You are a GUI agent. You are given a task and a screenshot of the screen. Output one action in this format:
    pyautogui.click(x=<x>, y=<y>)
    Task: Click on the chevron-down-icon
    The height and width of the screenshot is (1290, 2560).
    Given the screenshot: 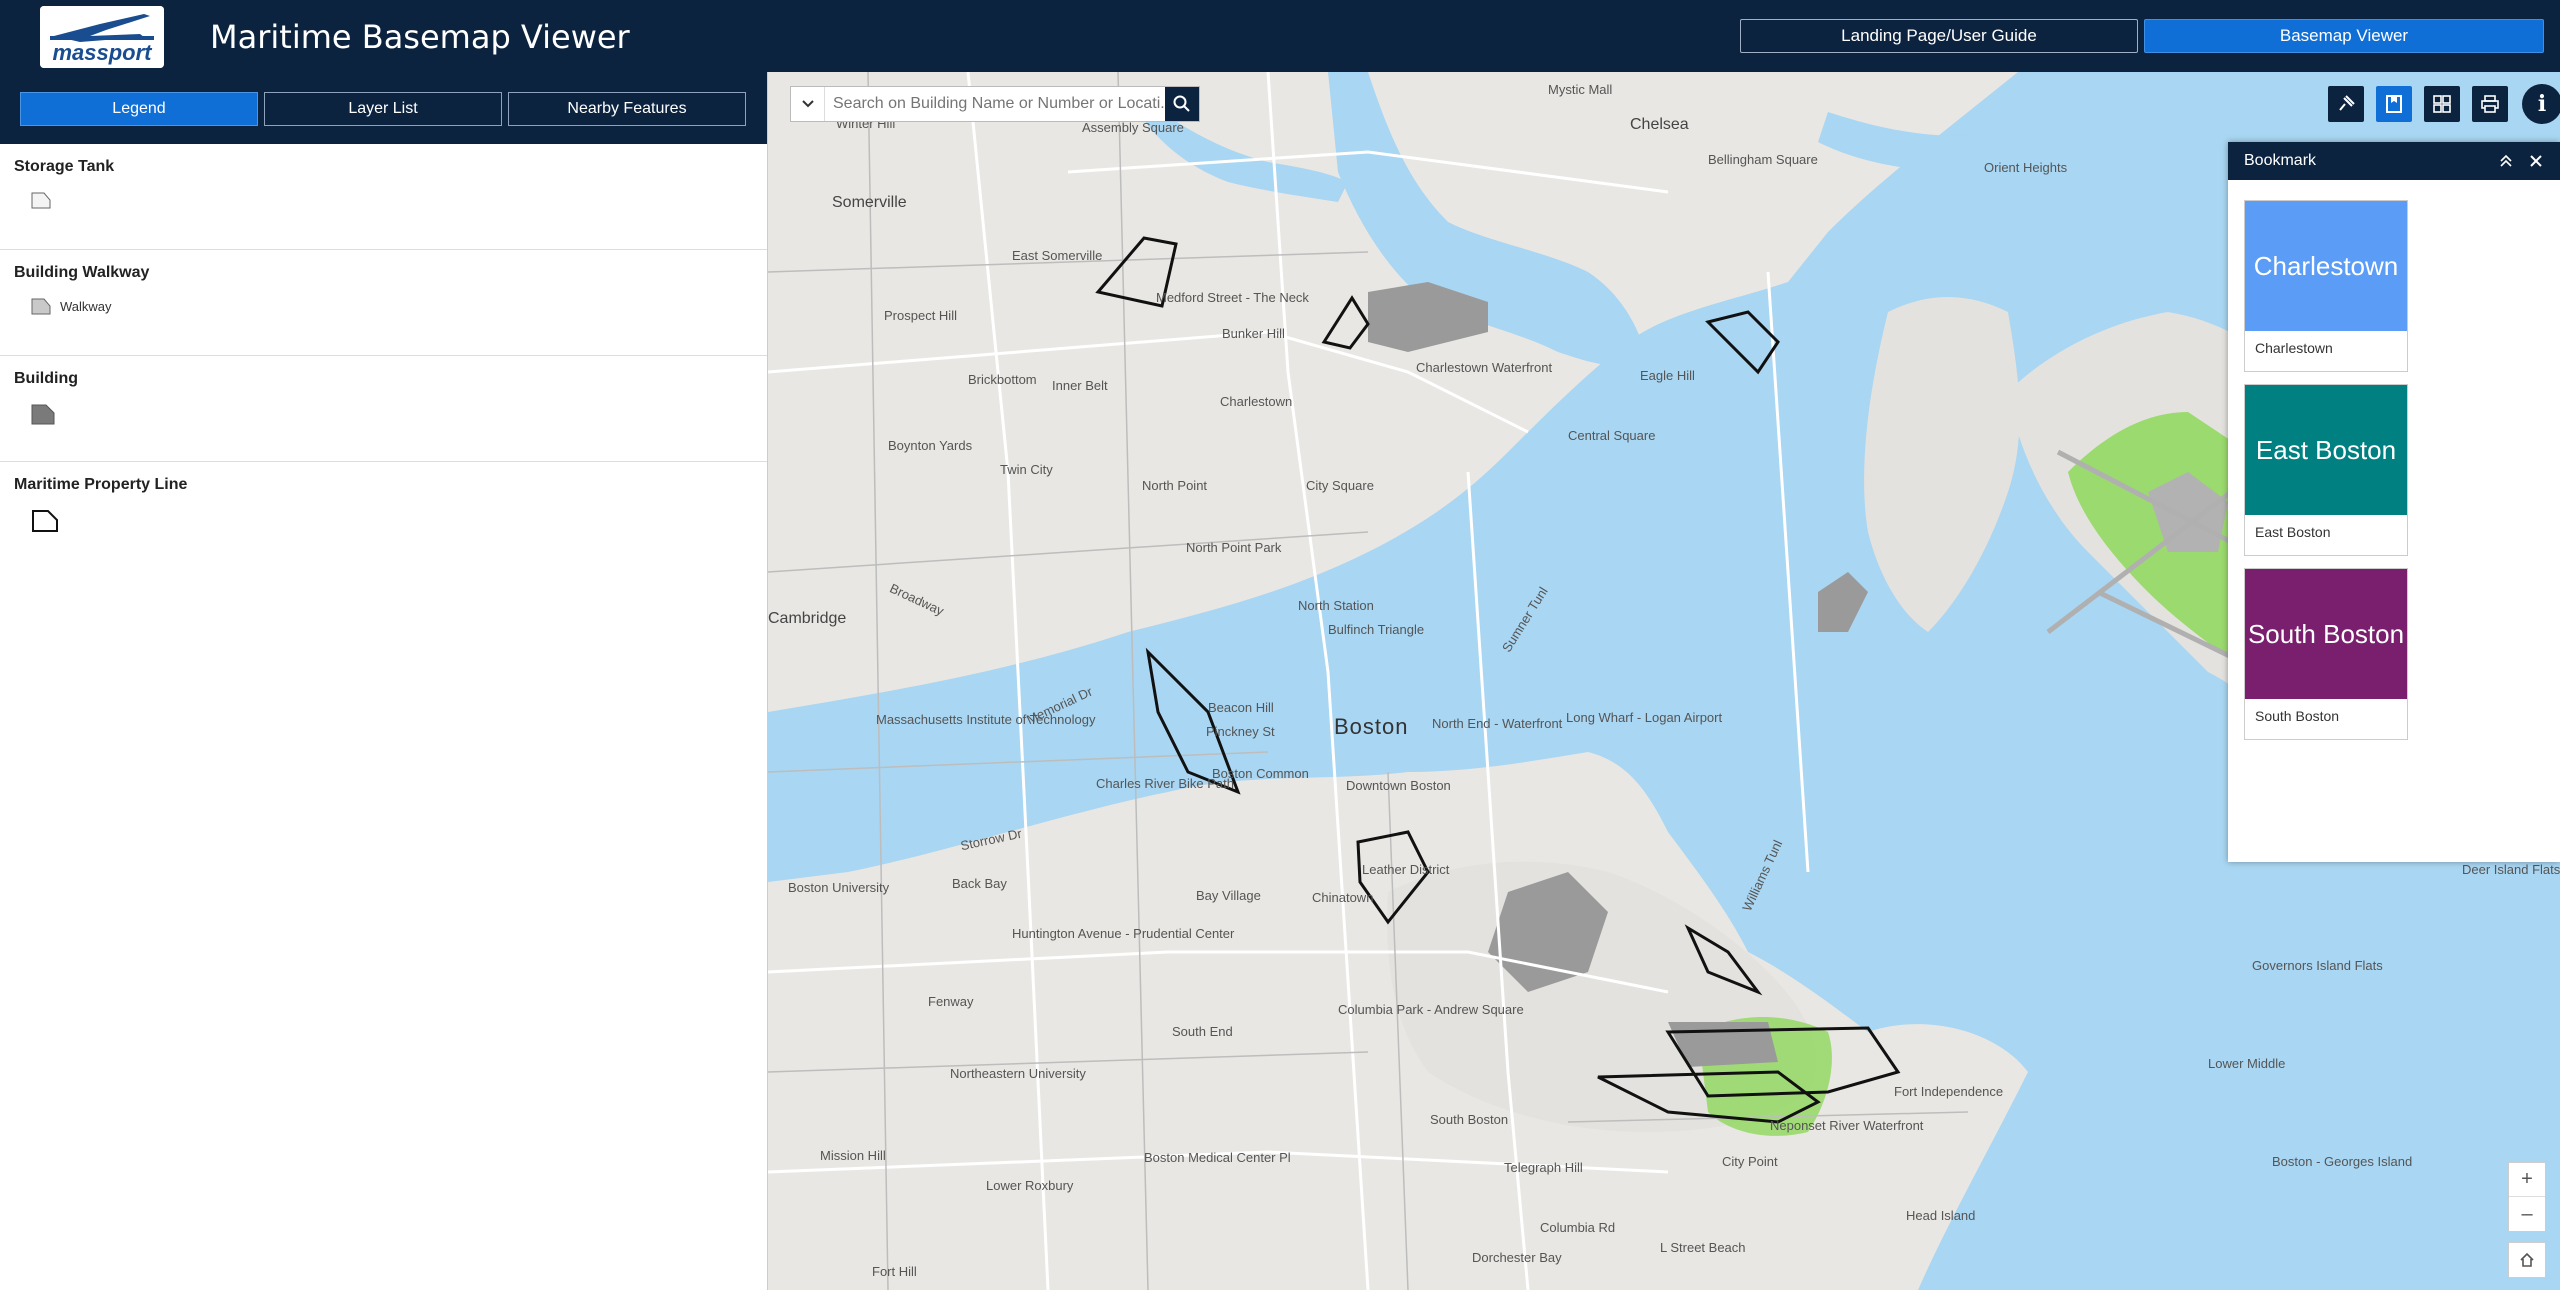 What is the action you would take?
    pyautogui.click(x=807, y=104)
    